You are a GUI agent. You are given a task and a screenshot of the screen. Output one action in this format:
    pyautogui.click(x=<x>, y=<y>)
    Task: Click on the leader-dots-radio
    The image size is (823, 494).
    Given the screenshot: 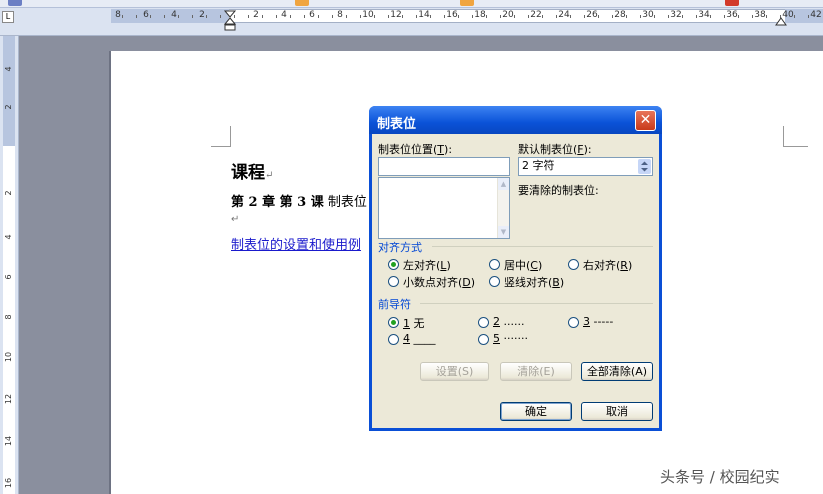 What is the action you would take?
    pyautogui.click(x=483, y=322)
    